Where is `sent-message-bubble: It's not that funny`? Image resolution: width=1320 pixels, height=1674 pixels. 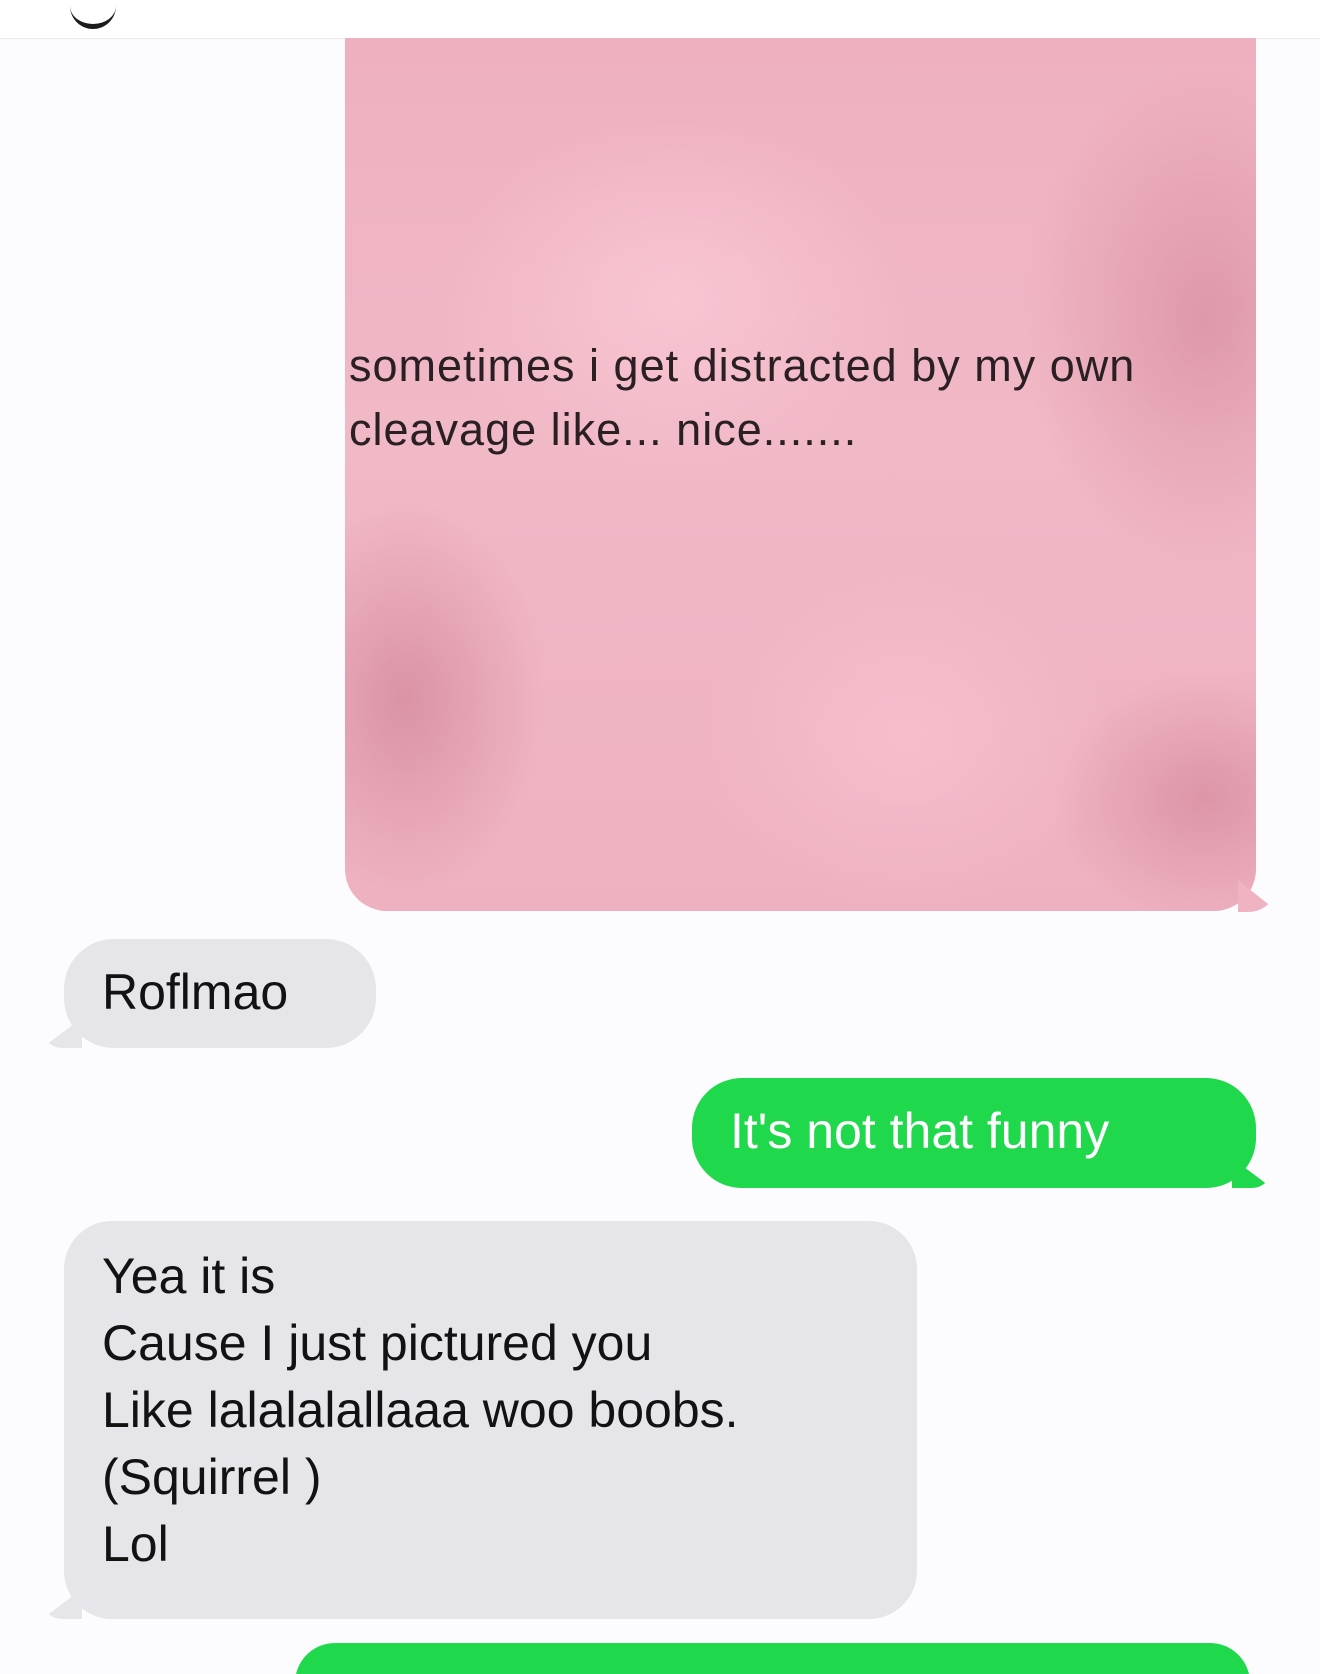 sent-message-bubble: It's not that funny is located at coordinates (974, 1133).